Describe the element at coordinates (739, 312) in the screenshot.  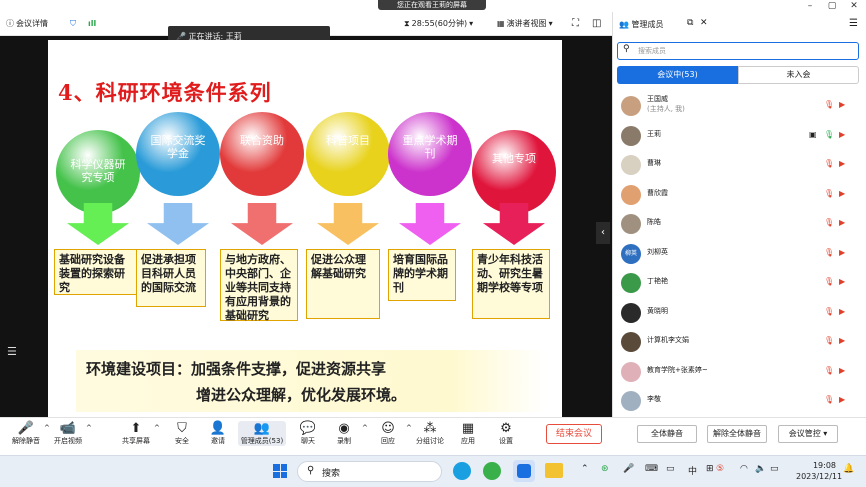
I see `member-row: 黄晓明 🎙 ▶` at that location.